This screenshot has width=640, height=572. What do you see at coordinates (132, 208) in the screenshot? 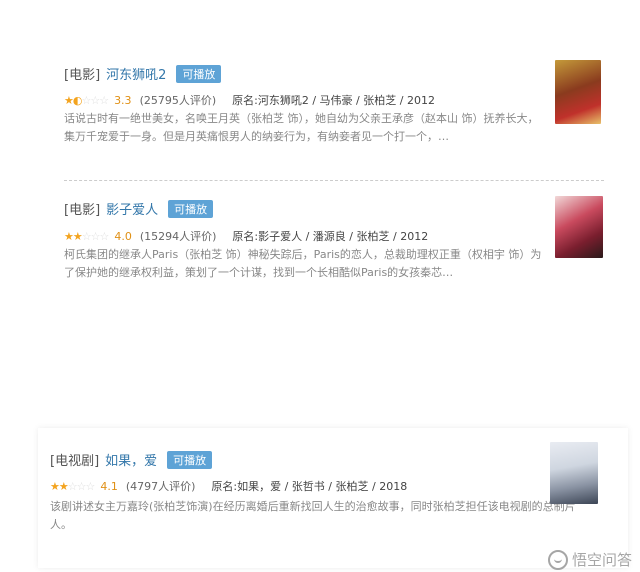
I see `title-link: 影子爱人` at bounding box center [132, 208].